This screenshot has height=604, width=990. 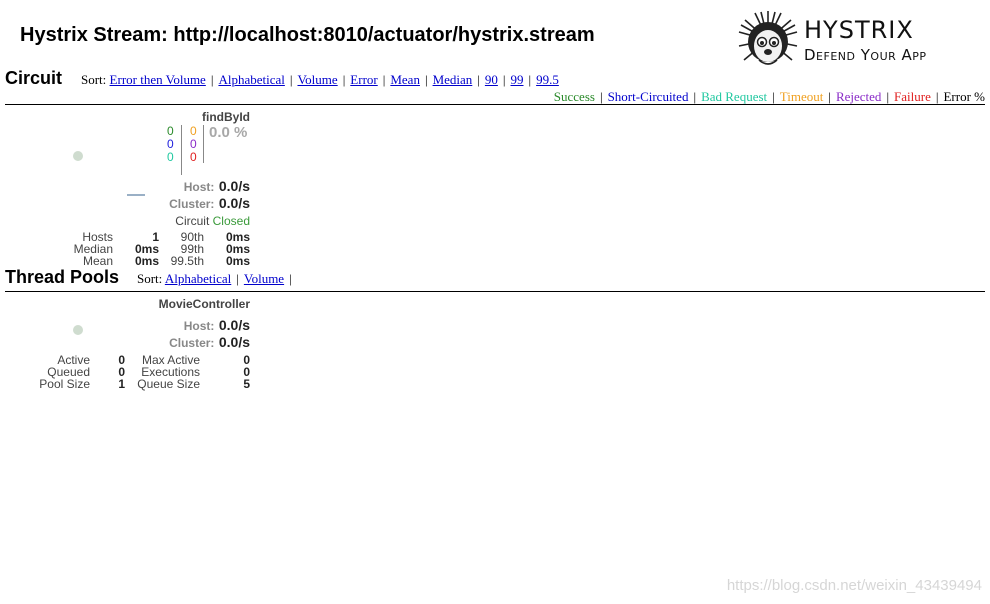 I want to click on count-bad-request: 0, so click(x=170, y=157).